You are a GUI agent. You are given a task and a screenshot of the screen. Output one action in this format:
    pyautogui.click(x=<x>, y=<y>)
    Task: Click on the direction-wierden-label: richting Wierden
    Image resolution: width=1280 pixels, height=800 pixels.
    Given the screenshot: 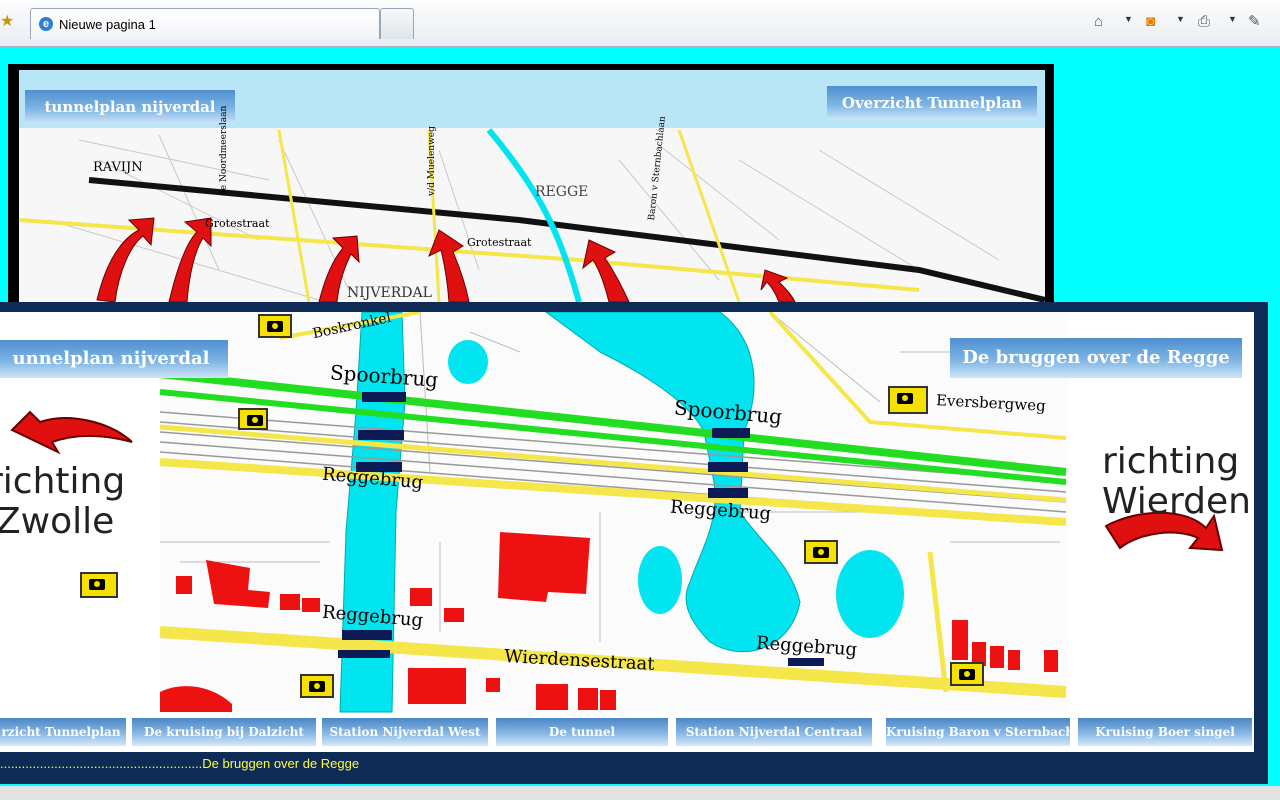 What is the action you would take?
    pyautogui.click(x=1176, y=482)
    